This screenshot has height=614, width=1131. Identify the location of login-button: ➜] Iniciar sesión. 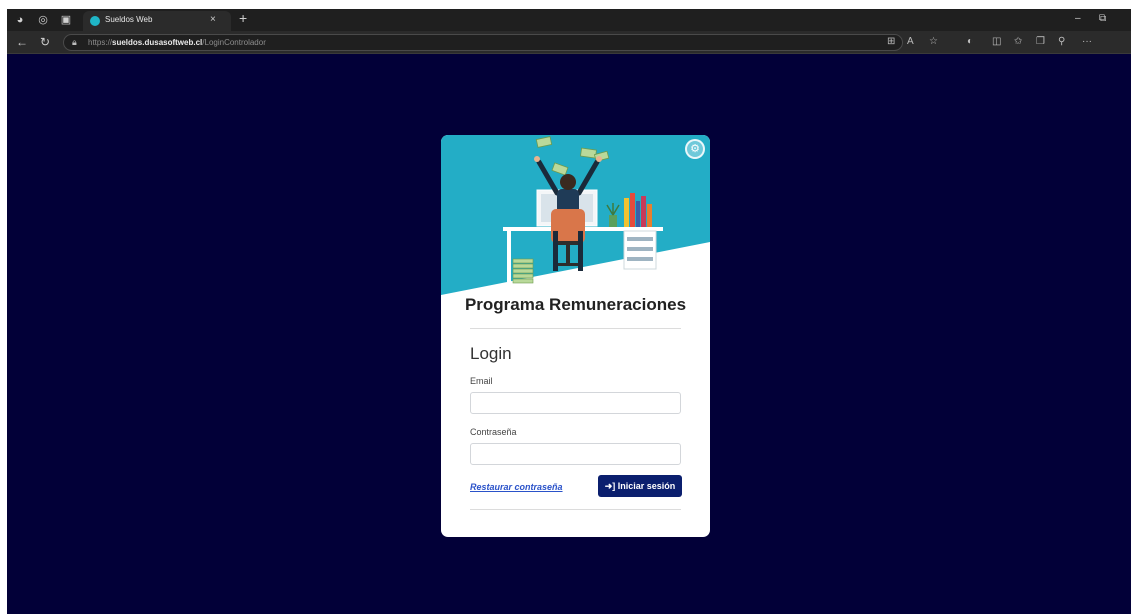
(640, 486).